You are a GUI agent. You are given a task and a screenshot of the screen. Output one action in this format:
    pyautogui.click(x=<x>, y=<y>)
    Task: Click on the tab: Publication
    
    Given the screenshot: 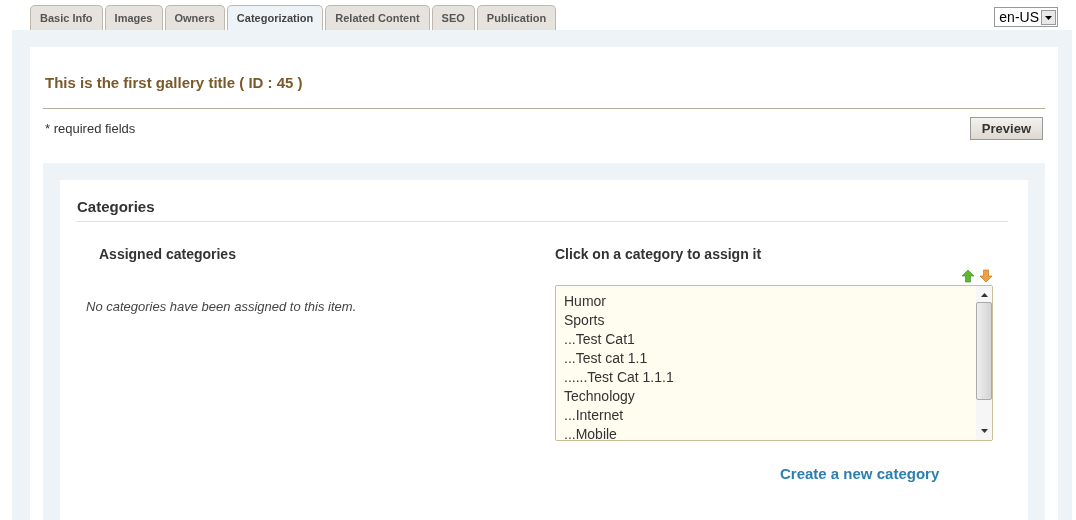 What is the action you would take?
    pyautogui.click(x=516, y=17)
    